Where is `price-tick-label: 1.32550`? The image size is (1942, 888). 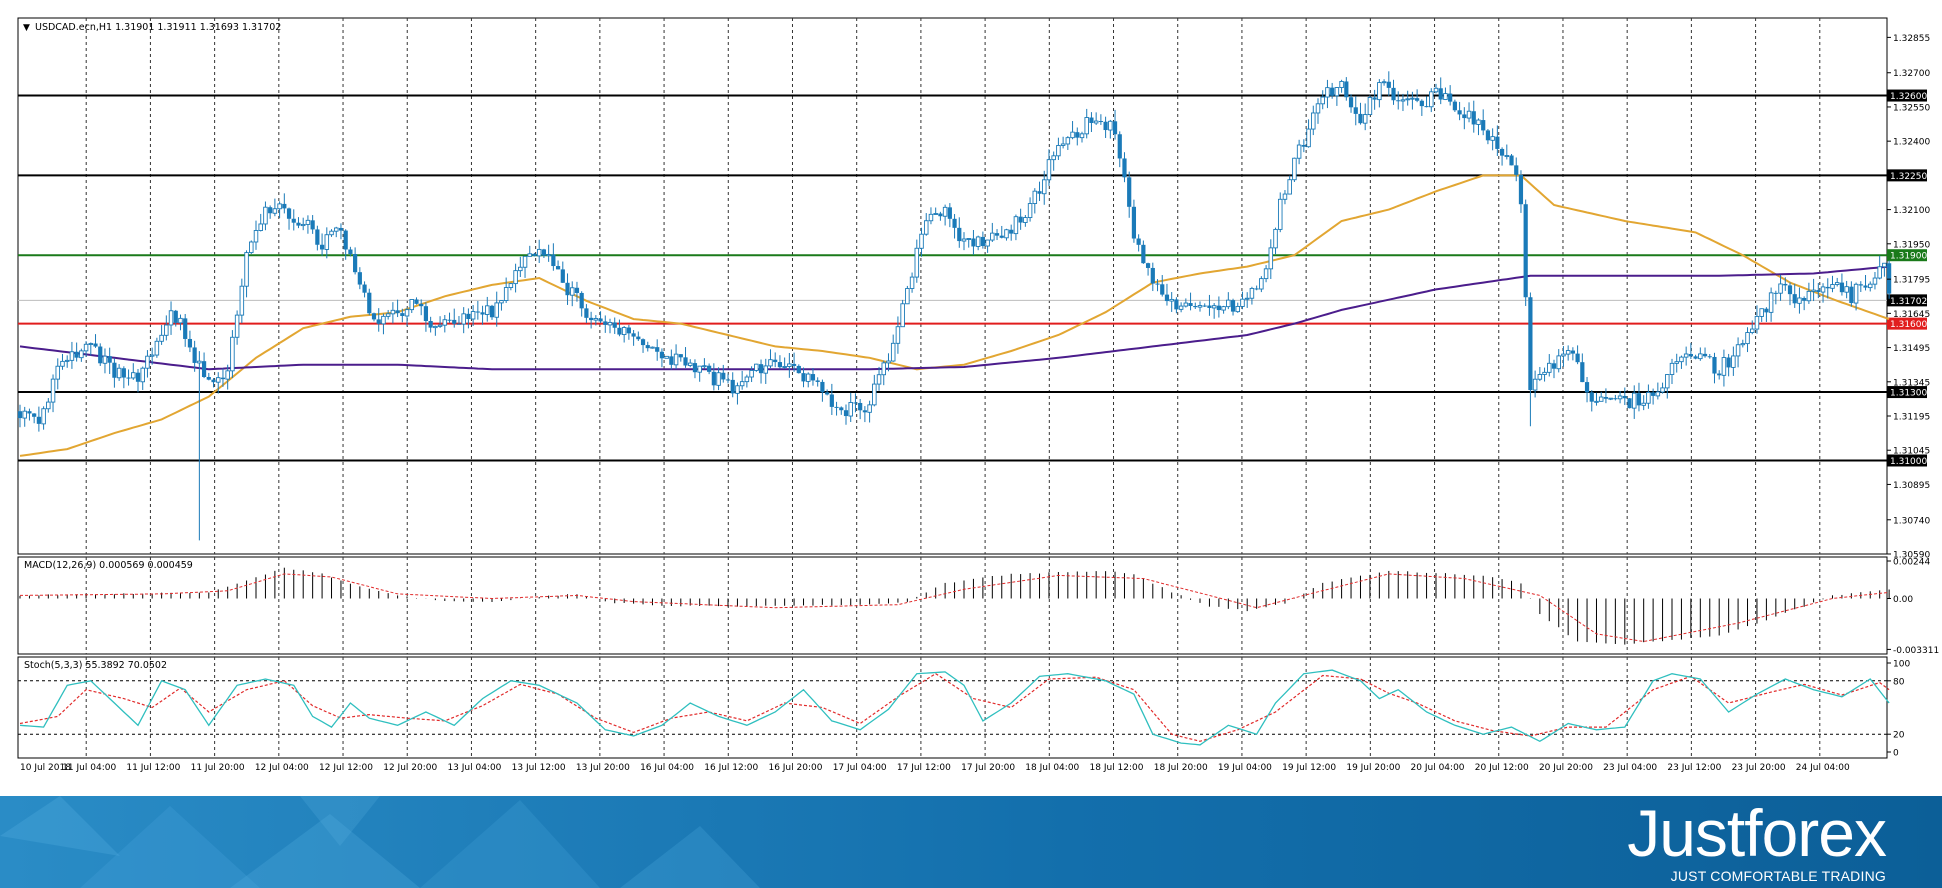 price-tick-label: 1.32550 is located at coordinates (1911, 108).